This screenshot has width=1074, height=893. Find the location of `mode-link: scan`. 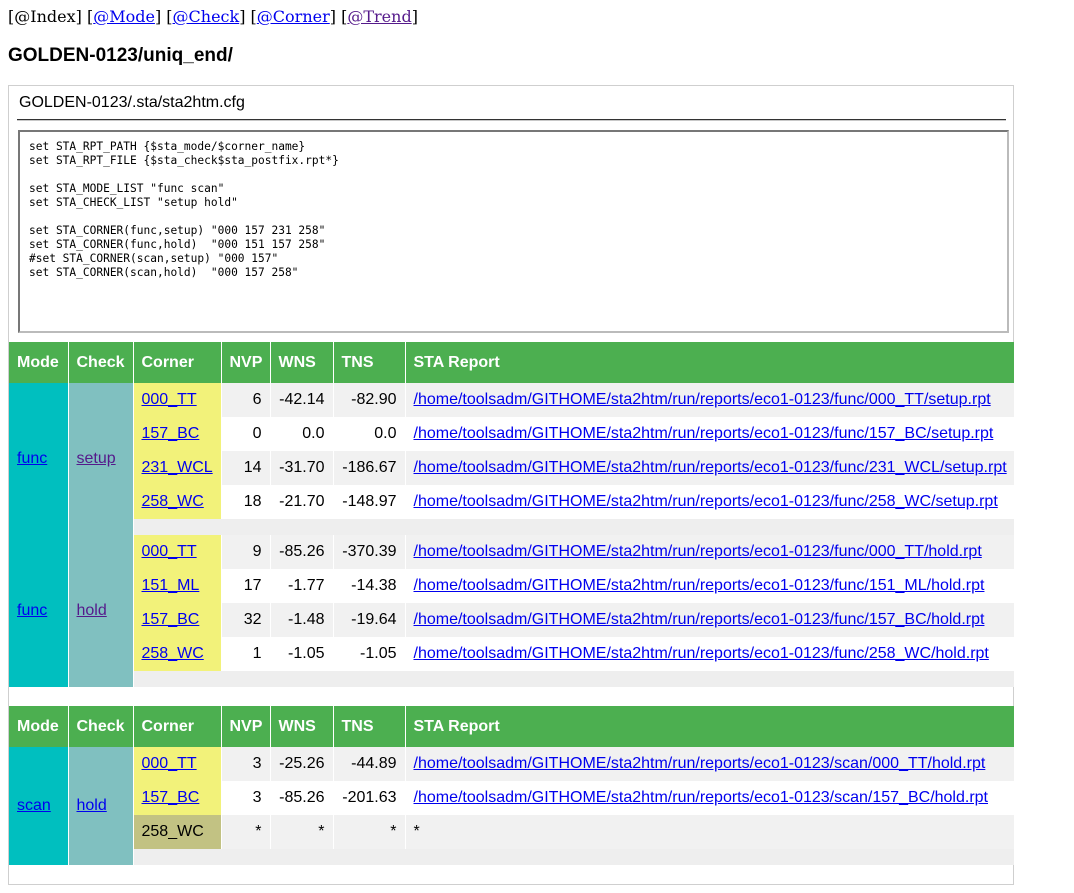

mode-link: scan is located at coordinates (34, 805).